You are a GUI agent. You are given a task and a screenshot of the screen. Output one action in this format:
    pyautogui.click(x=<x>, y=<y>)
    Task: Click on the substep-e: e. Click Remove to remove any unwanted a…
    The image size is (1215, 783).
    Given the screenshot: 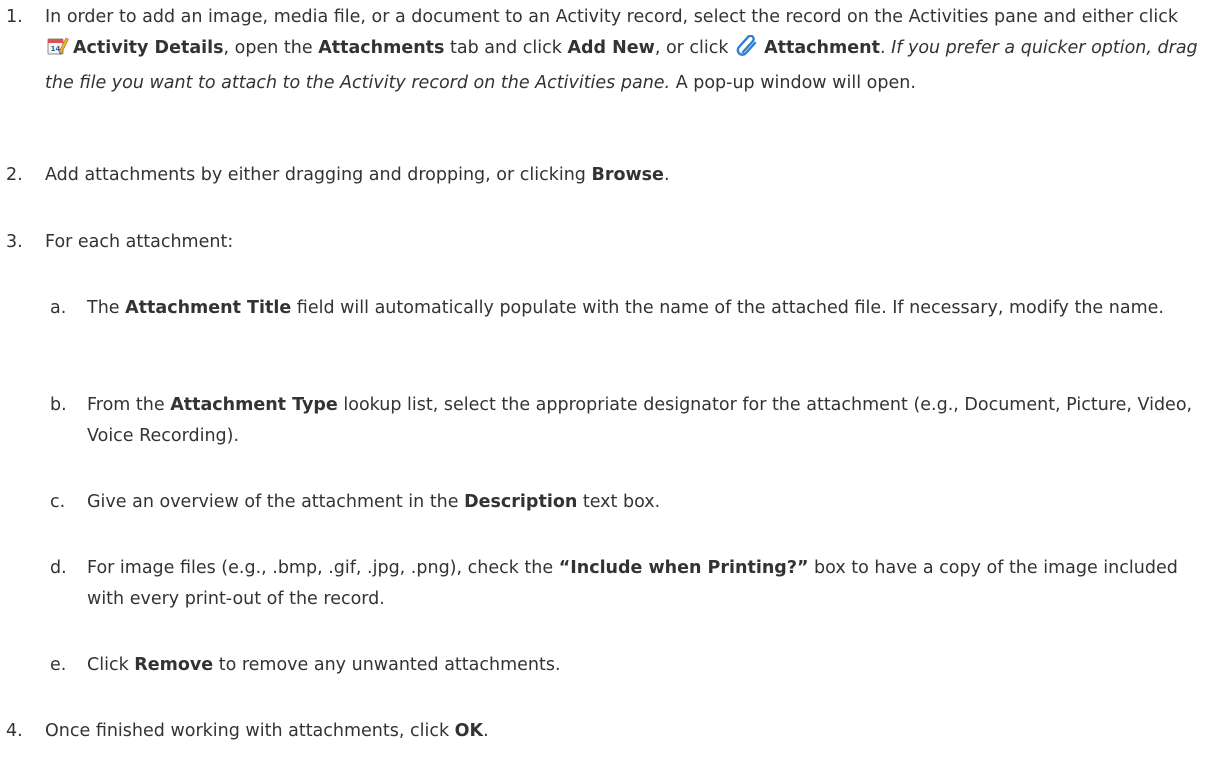 What is the action you would take?
    pyautogui.click(x=607, y=665)
    